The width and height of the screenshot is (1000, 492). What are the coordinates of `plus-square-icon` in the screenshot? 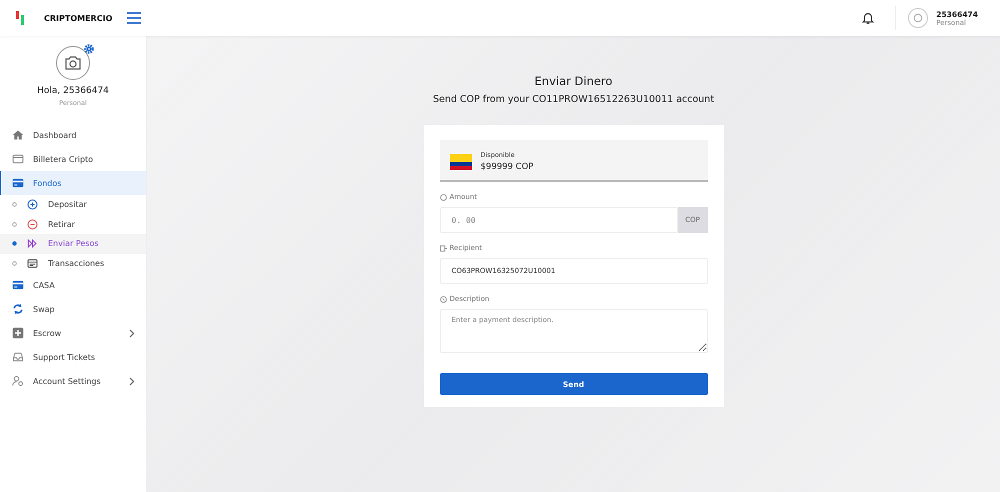 It's located at (18, 333).